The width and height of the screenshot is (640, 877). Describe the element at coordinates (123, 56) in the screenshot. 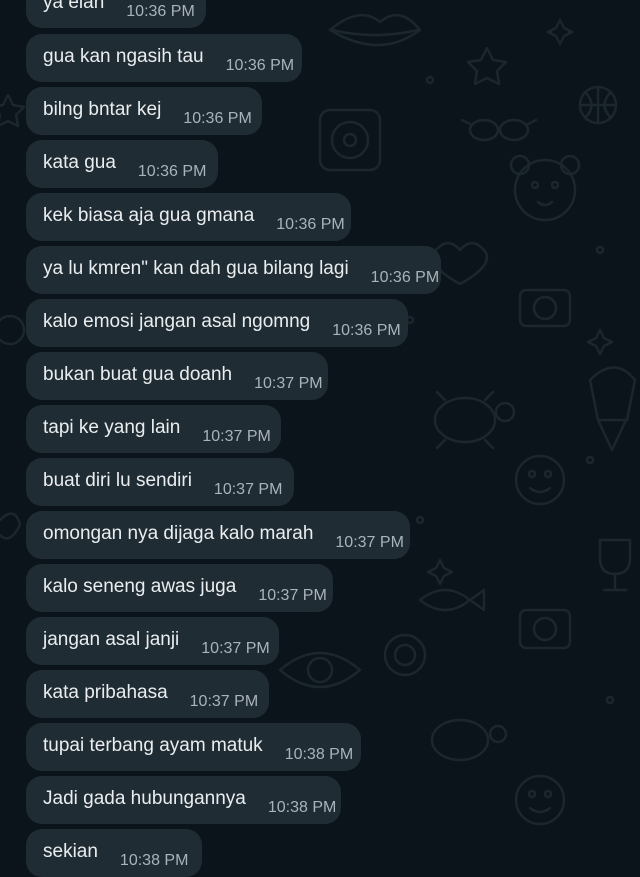

I see `message-text: gua kan ngasih tau` at that location.